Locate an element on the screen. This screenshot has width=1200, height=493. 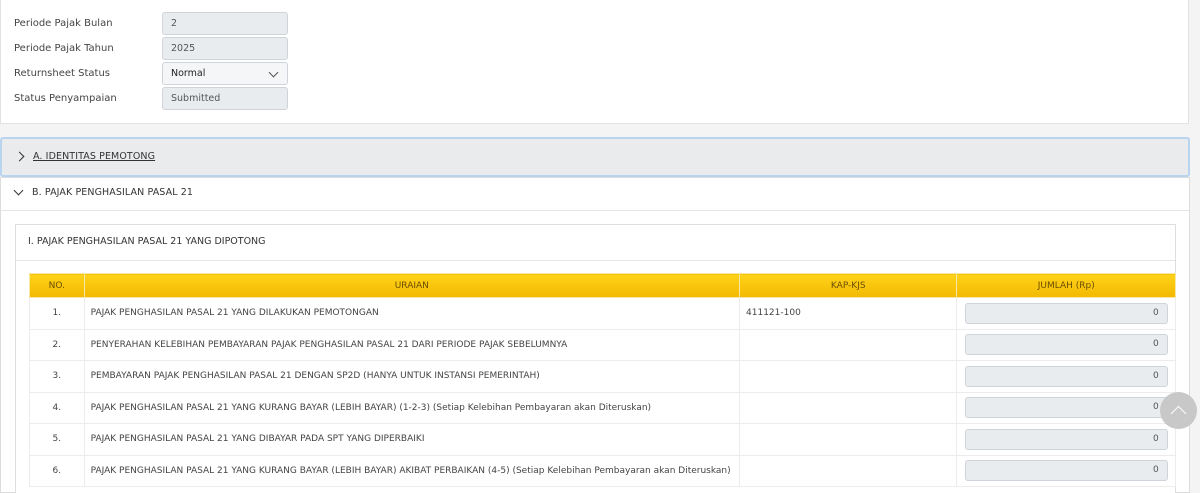
row-kap-kjs: 411121-100 is located at coordinates (848, 313).